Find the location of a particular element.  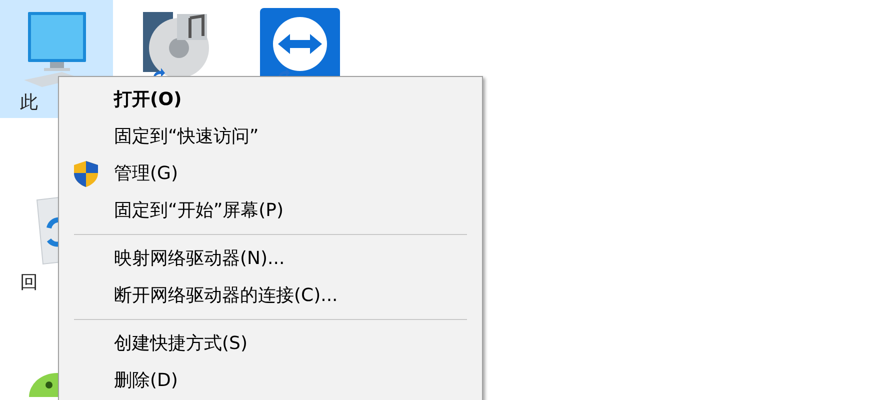

menu-item: 固定到“快速访问” is located at coordinates (270, 136).